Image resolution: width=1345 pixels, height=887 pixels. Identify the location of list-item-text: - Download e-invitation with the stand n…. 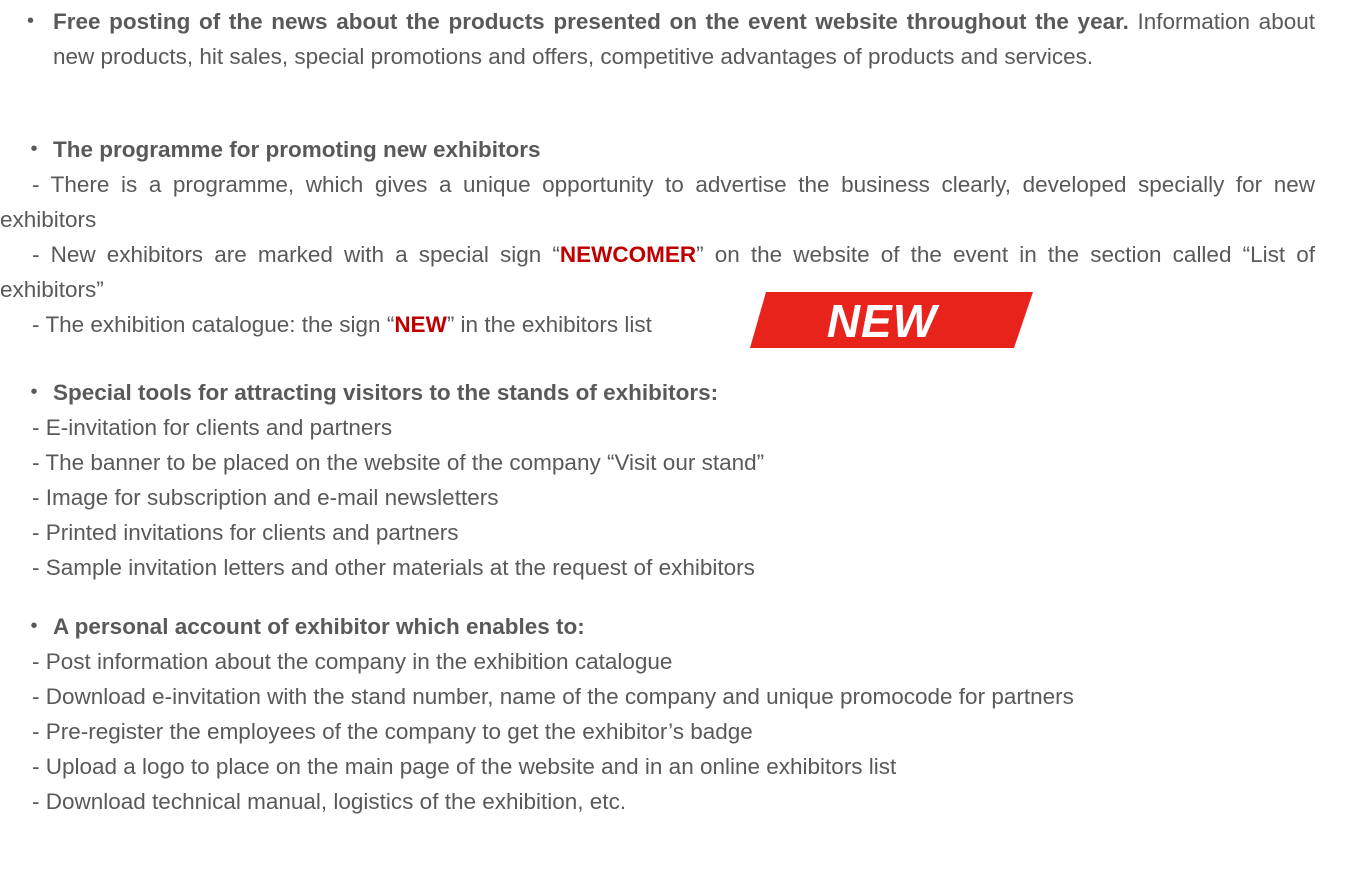
(553, 696).